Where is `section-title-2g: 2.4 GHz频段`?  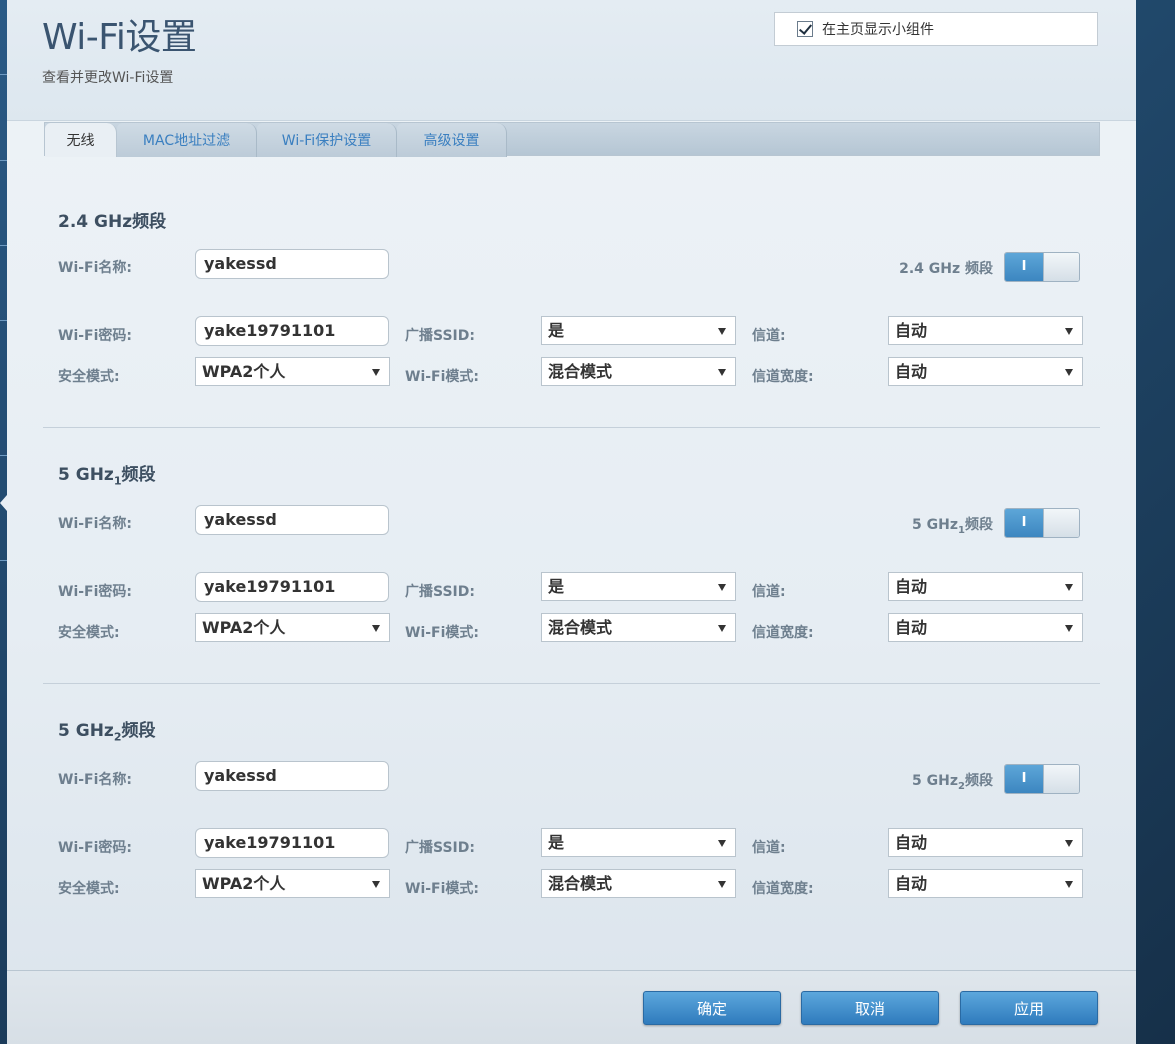 section-title-2g: 2.4 GHz频段 is located at coordinates (112, 219).